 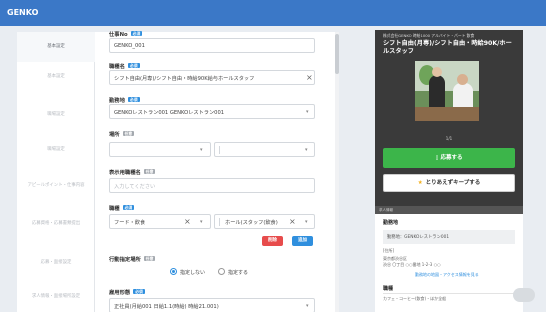 What do you see at coordinates (449, 237) in the screenshot?
I see `workplace-box: 勤務地：GENKOレストラン001` at bounding box center [449, 237].